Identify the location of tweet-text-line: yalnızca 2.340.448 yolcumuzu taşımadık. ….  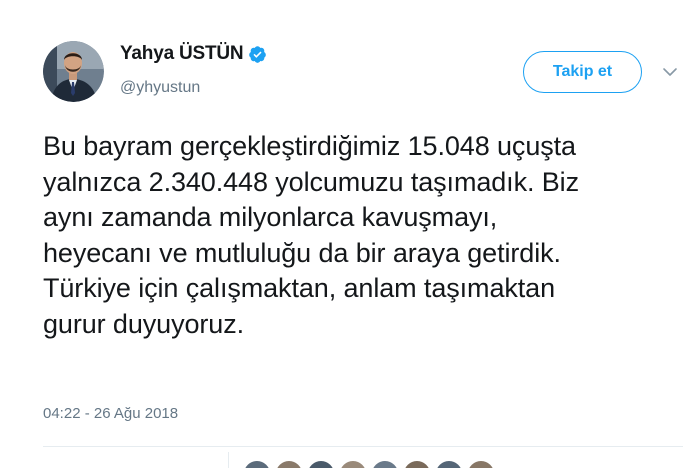
(311, 181).